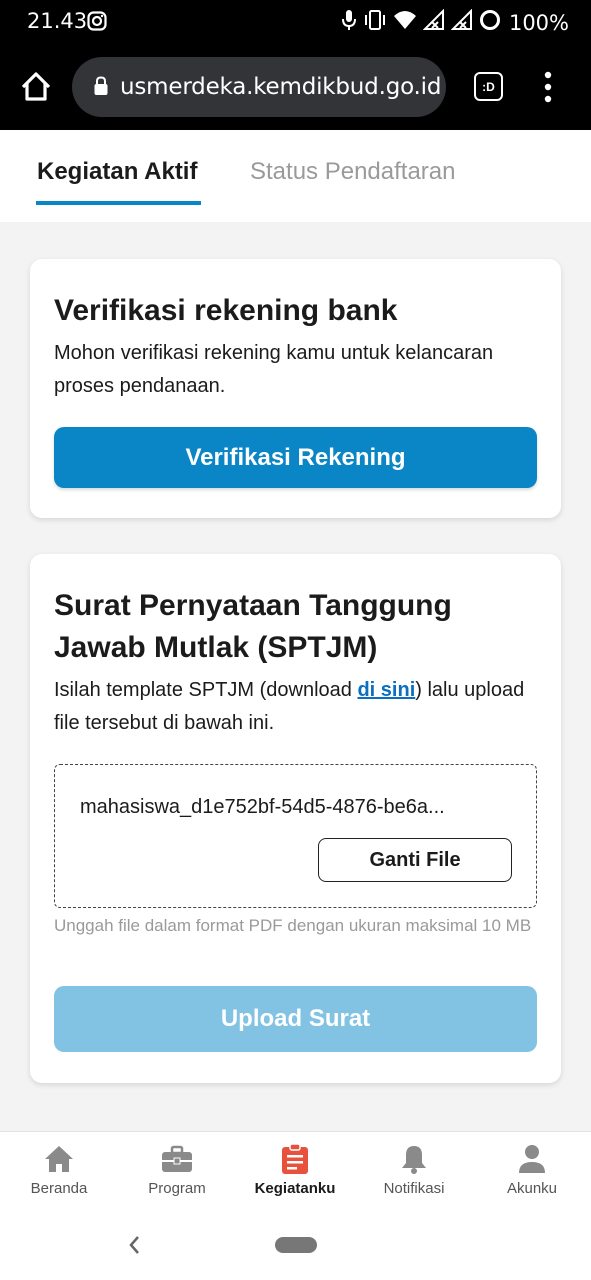 Image resolution: width=591 pixels, height=1280 pixels. I want to click on url-text: usmerdeka.kemdikbud.go.id, so click(280, 87).